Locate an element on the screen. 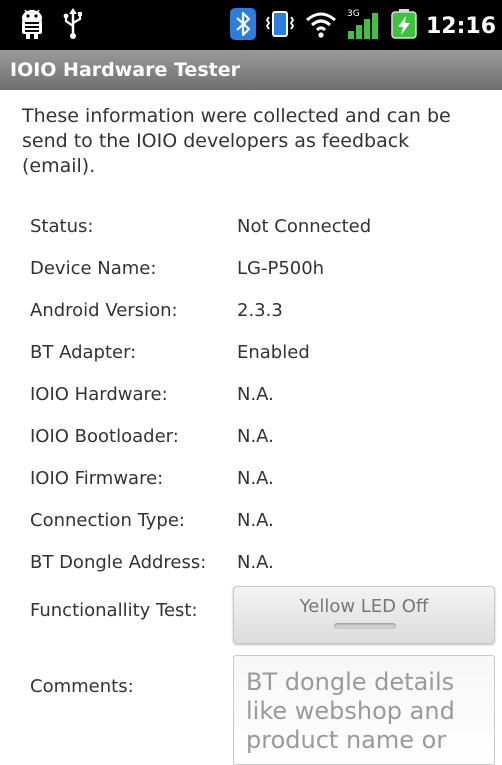 Image resolution: width=502 pixels, height=765 pixels. field-value: LG-P500h is located at coordinates (281, 268).